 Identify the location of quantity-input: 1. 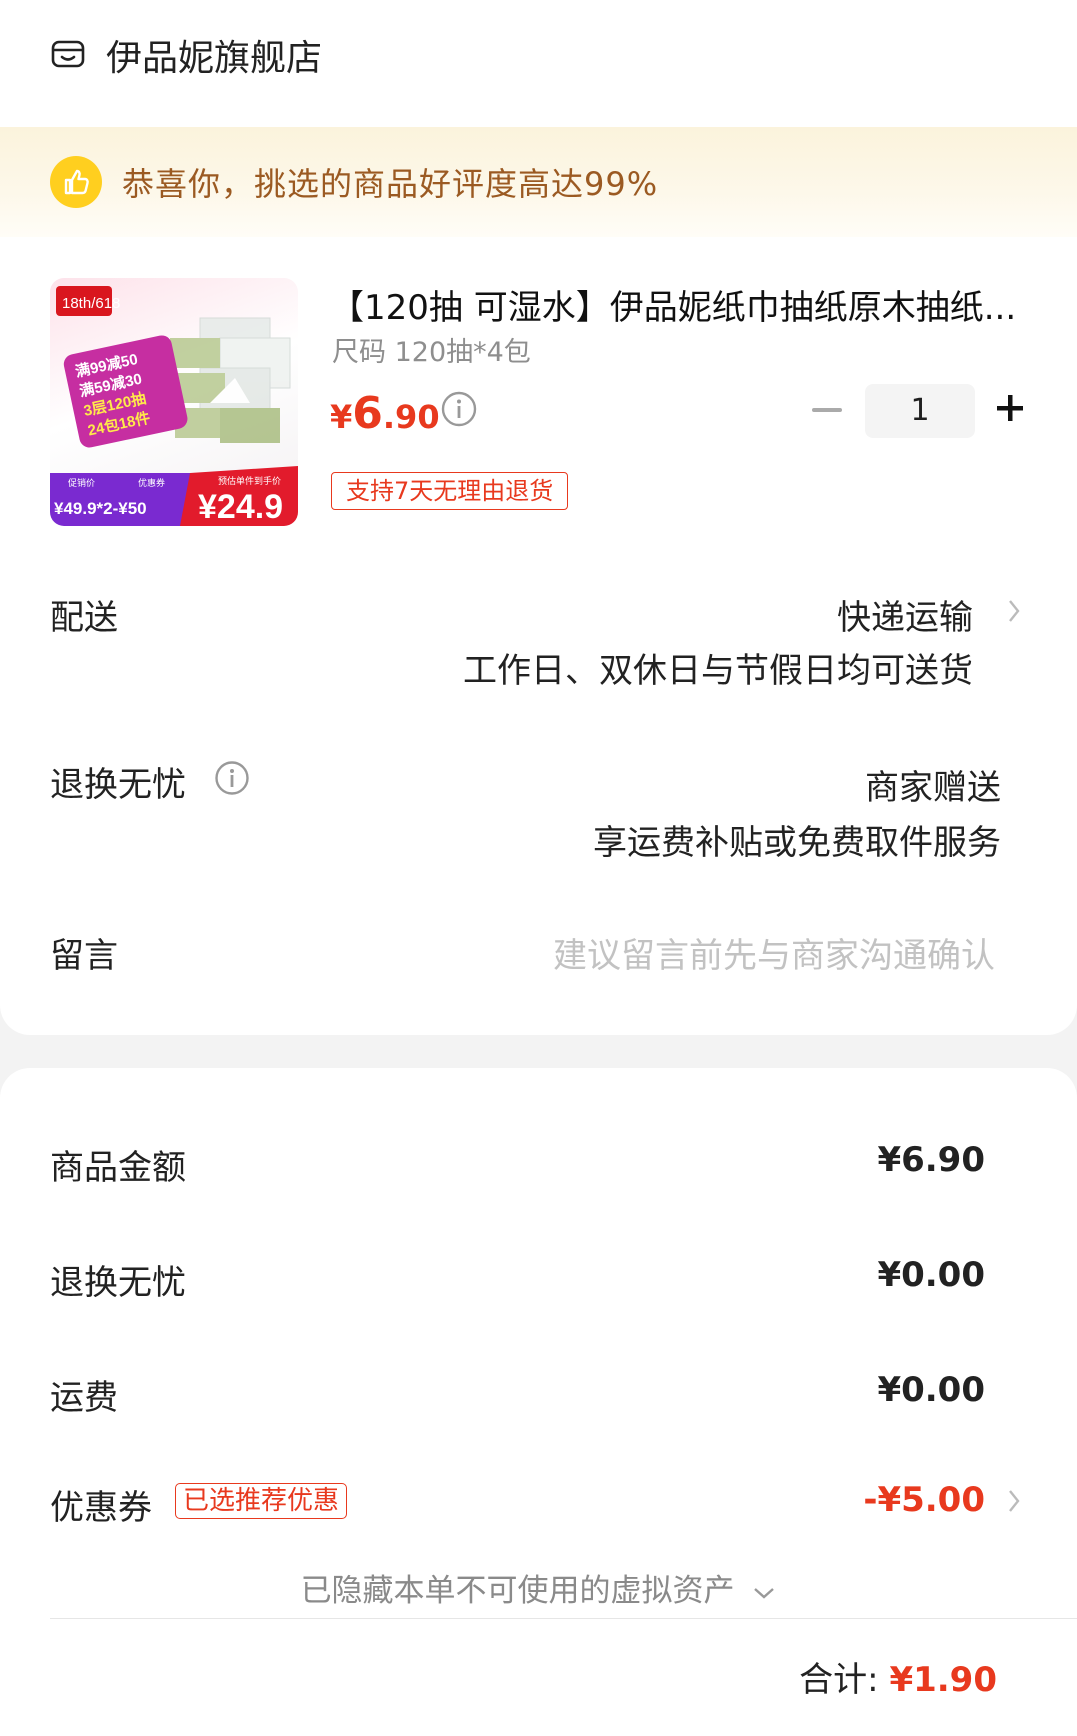
(920, 411).